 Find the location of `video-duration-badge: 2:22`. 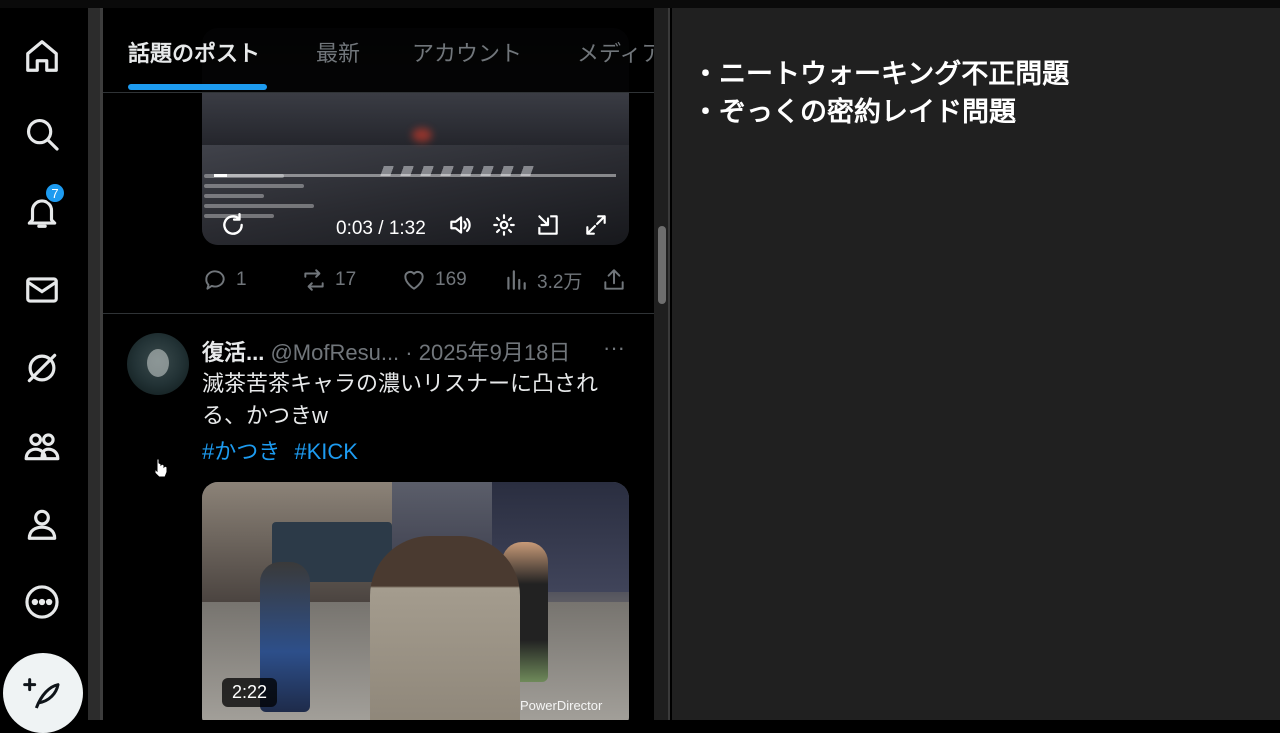

video-duration-badge: 2:22 is located at coordinates (250, 692).